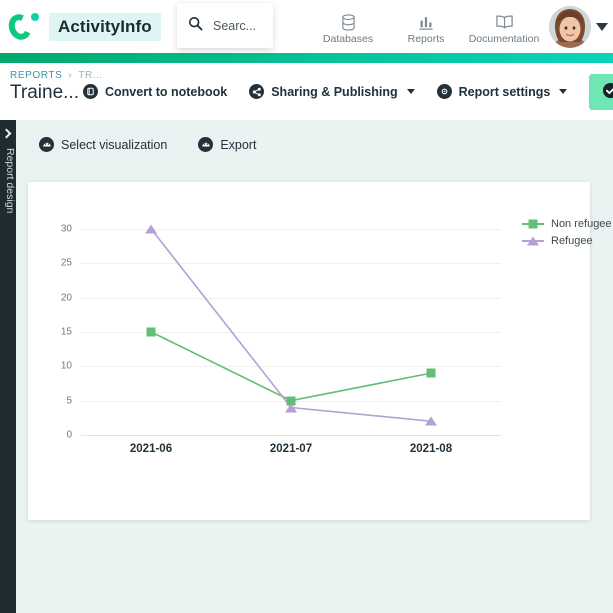  Describe the element at coordinates (10, 181) in the screenshot. I see `report-design-label: Report design` at that location.